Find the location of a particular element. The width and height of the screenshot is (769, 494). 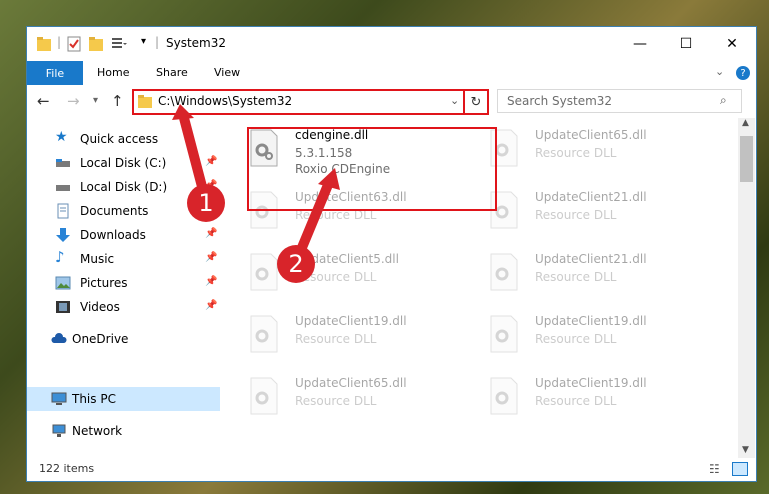

step-marker-1: 1 is located at coordinates (206, 203).